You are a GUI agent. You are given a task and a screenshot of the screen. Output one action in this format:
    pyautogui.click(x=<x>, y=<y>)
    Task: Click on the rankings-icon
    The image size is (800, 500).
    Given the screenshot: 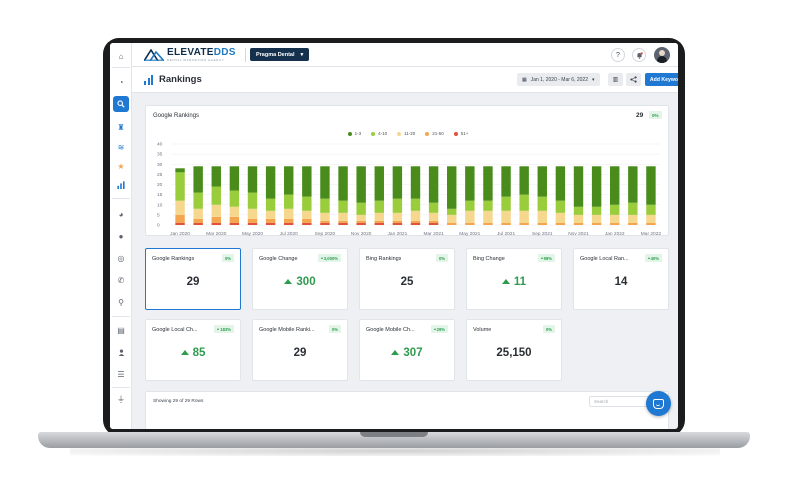 What is the action you would take?
    pyautogui.click(x=121, y=185)
    